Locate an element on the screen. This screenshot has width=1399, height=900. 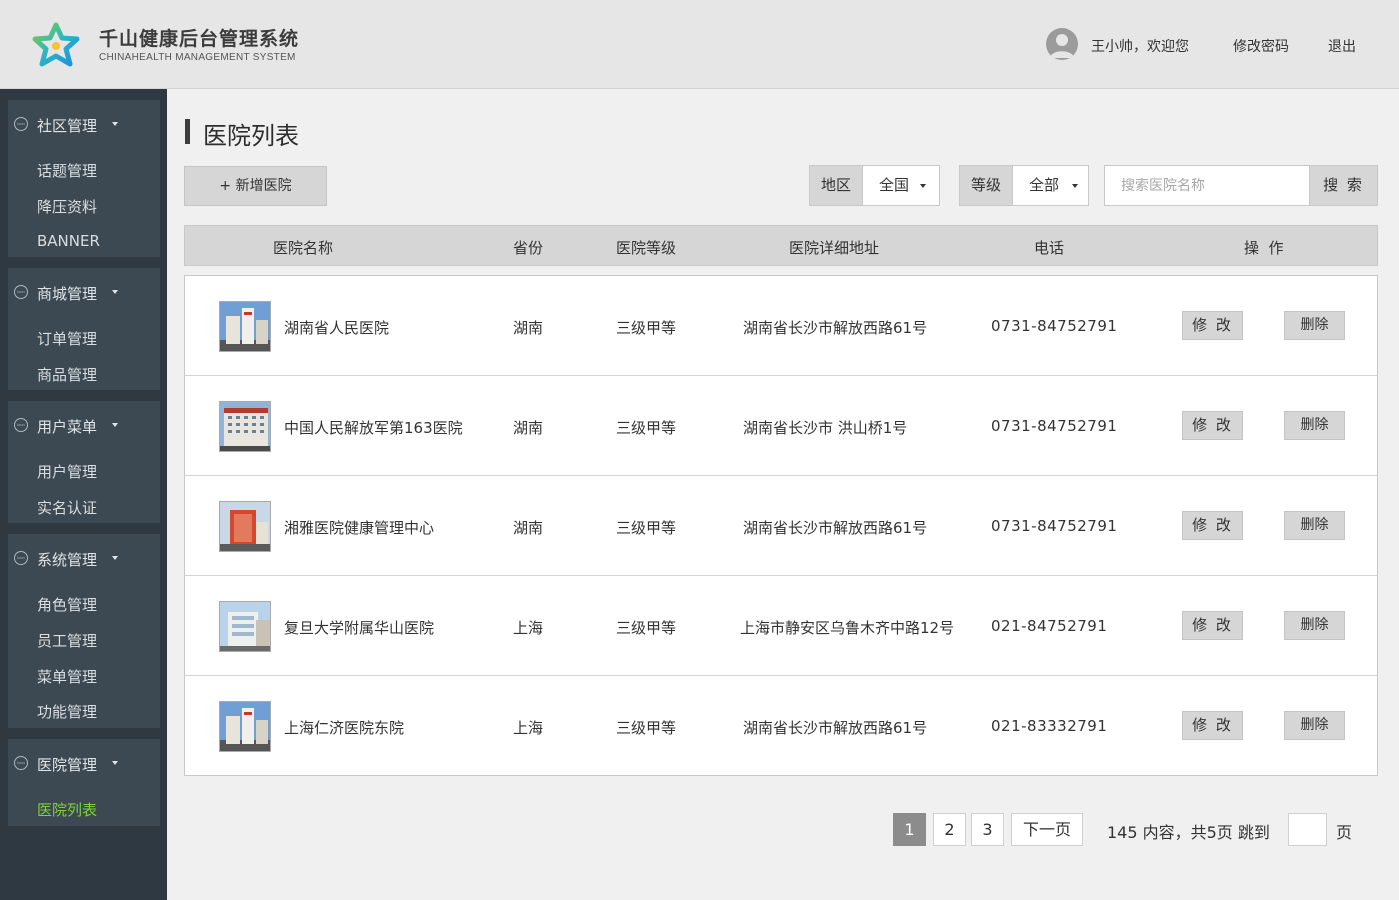
page-jump-input is located at coordinates (1307, 829).